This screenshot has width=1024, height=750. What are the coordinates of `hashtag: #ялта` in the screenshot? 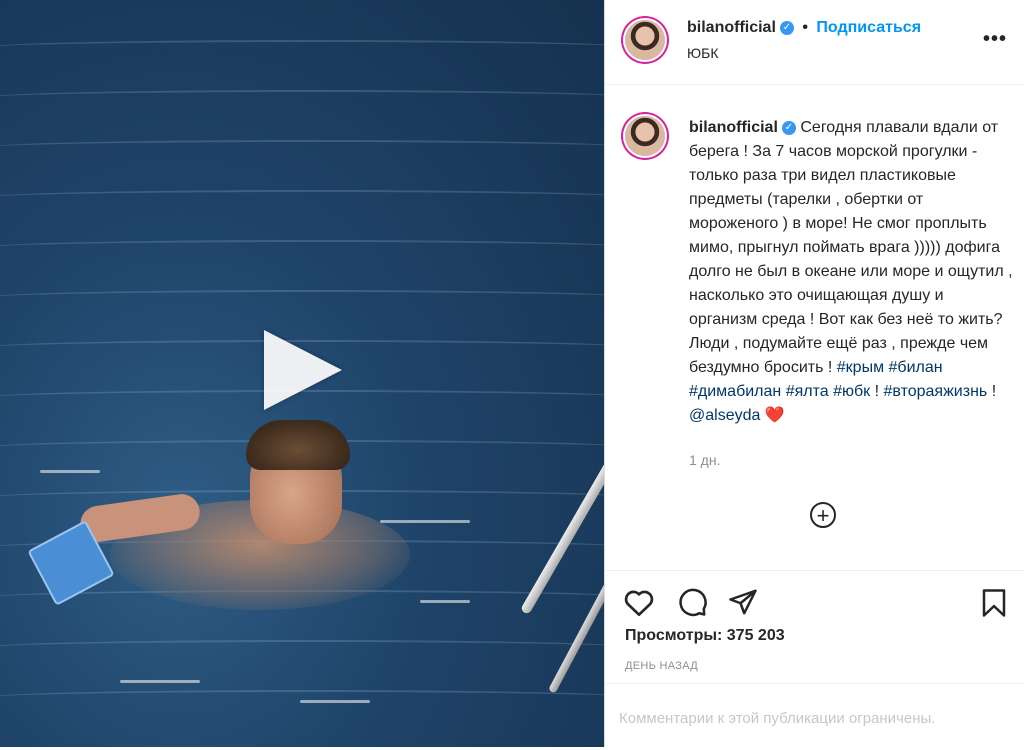 It's located at (807, 391).